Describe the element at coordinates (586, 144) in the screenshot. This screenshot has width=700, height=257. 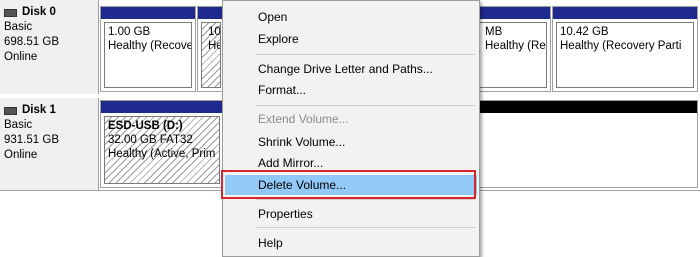
I see `disk-1-unallocated-area` at that location.